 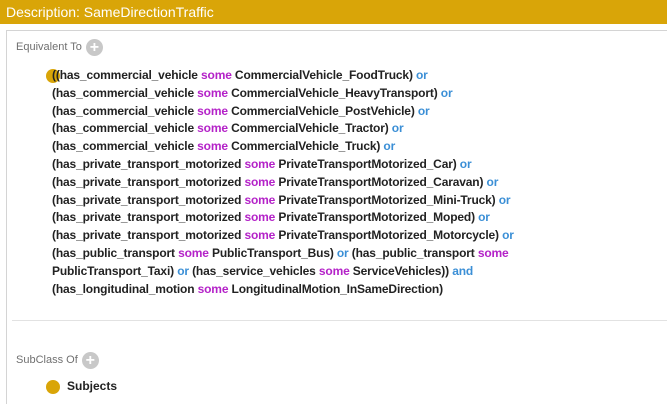 What do you see at coordinates (322, 110) in the screenshot?
I see `expression-text: CommercialVehicle_PostVehicle)` at bounding box center [322, 110].